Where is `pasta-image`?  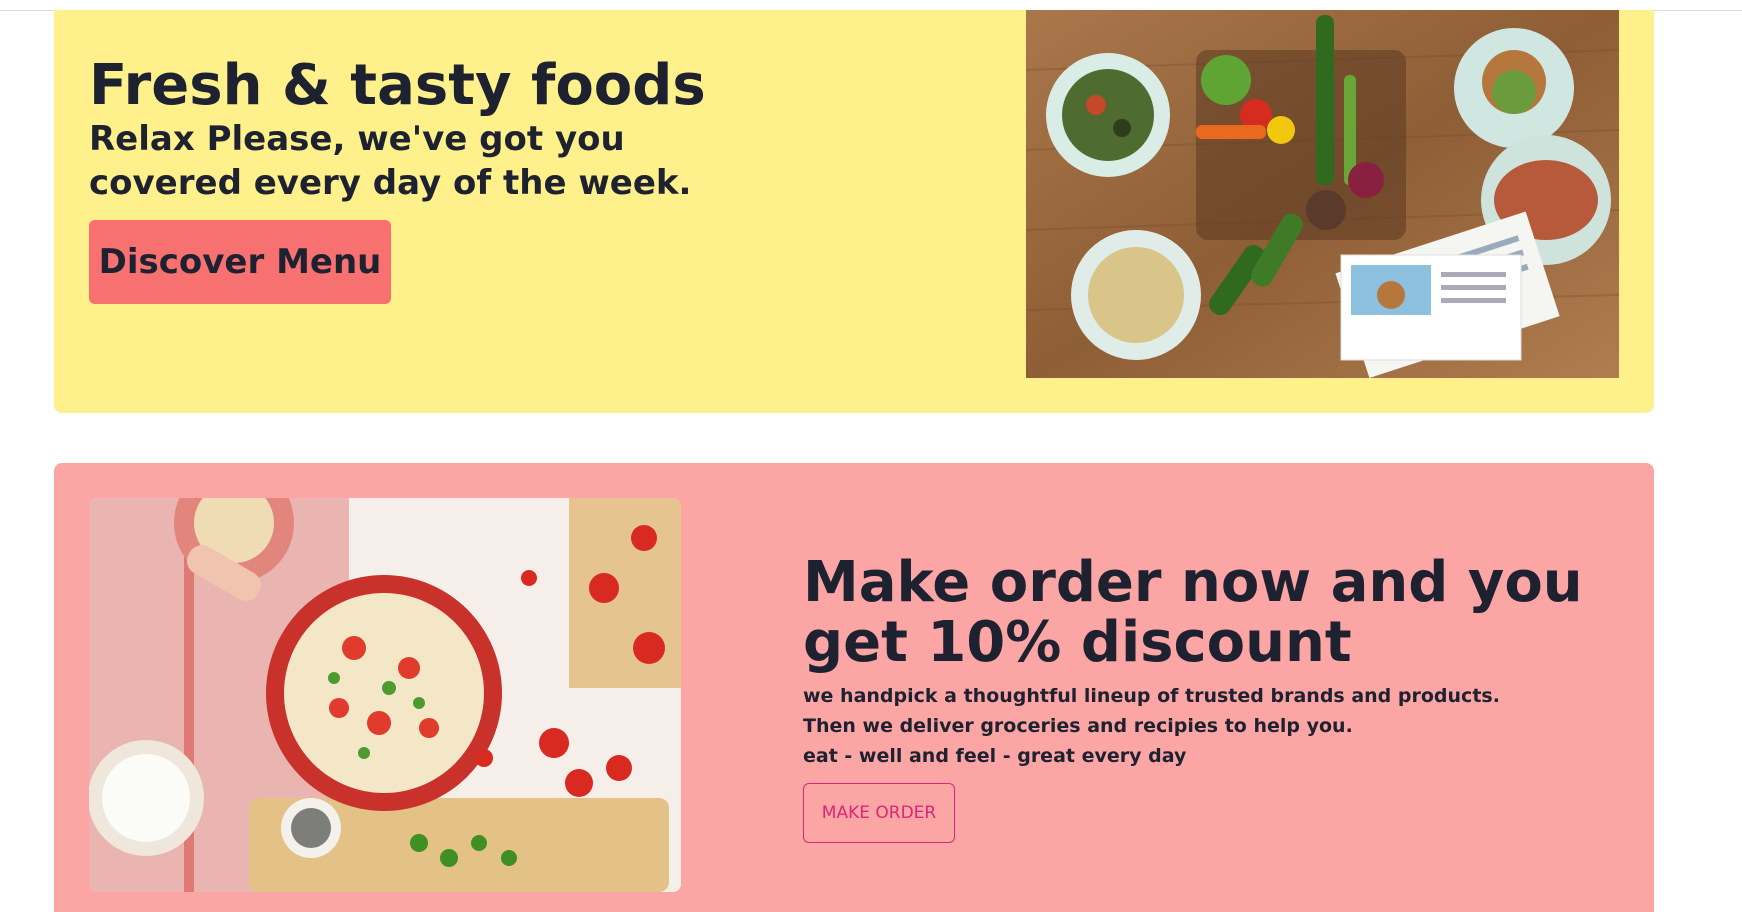 pasta-image is located at coordinates (385, 695).